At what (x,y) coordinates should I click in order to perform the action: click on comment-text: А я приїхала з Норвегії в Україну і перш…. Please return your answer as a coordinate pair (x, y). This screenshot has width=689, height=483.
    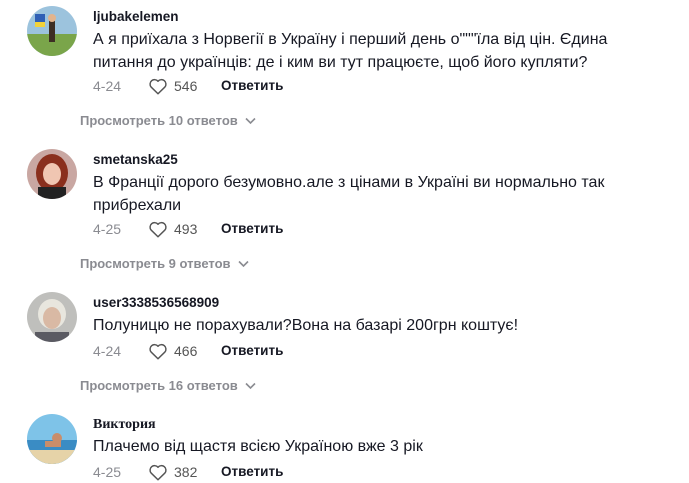
    Looking at the image, I should click on (350, 51).